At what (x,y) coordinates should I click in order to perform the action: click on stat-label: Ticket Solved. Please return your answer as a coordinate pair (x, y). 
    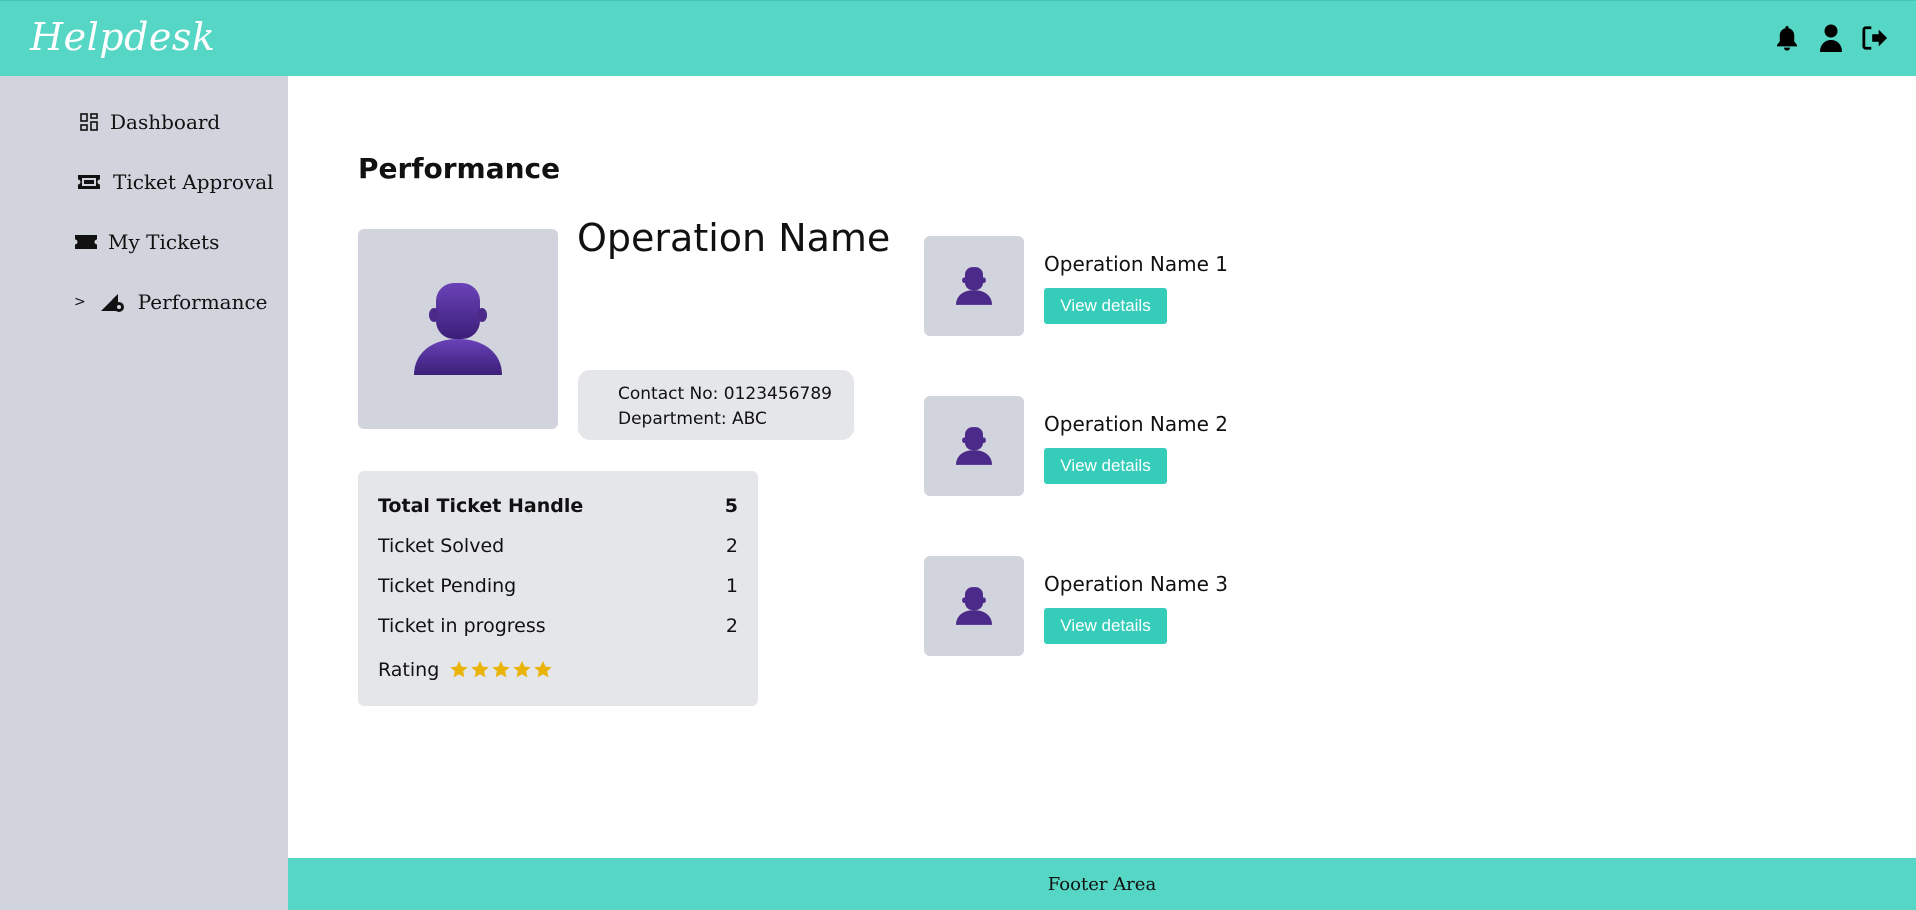
    Looking at the image, I should click on (441, 546).